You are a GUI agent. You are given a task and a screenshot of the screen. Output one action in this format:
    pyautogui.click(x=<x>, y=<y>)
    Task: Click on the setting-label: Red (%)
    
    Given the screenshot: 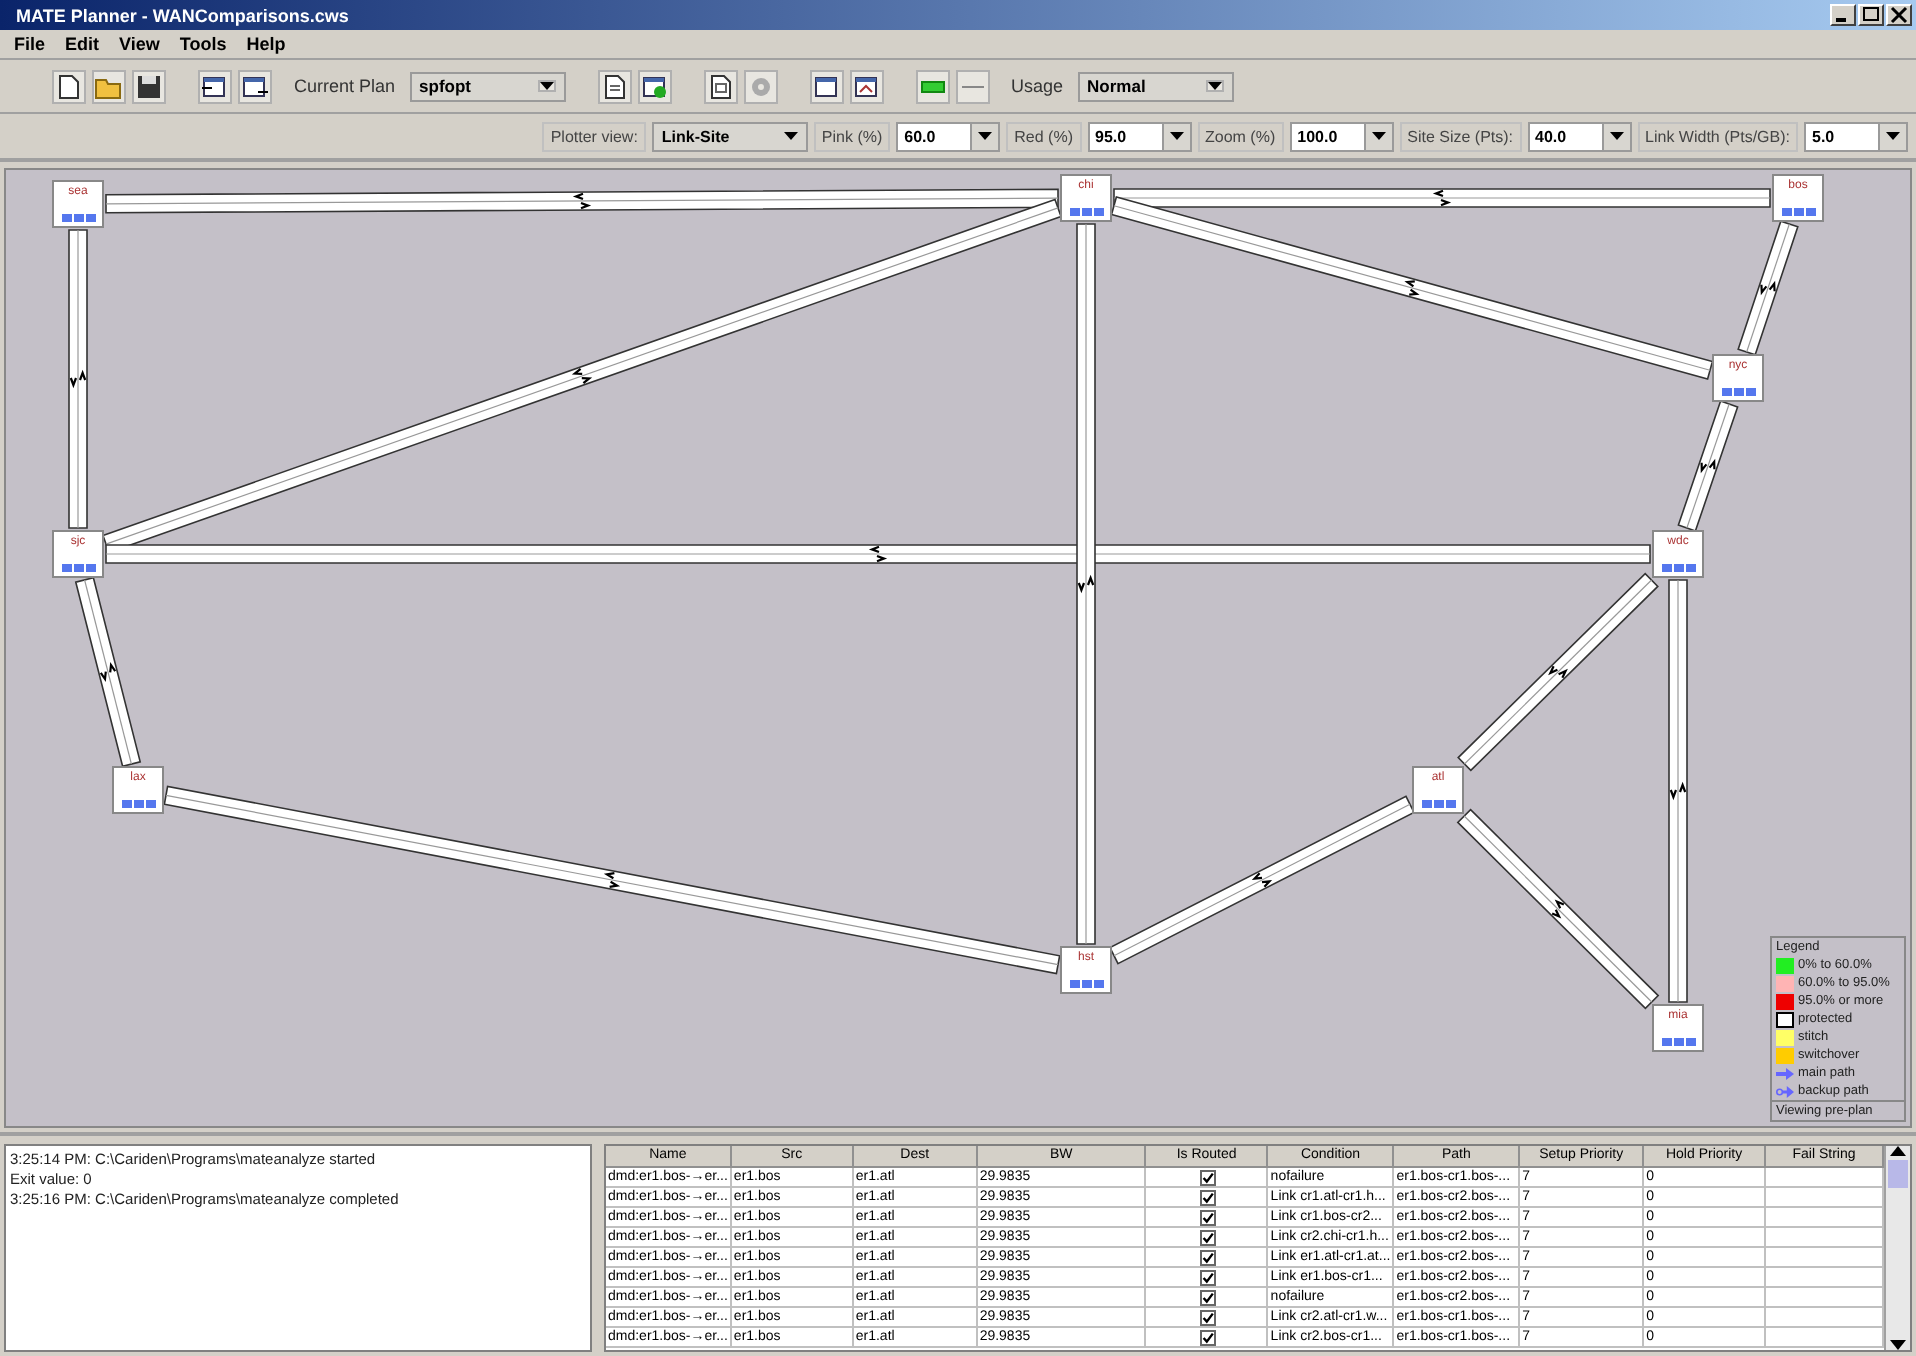 What is the action you would take?
    pyautogui.click(x=1043, y=136)
    